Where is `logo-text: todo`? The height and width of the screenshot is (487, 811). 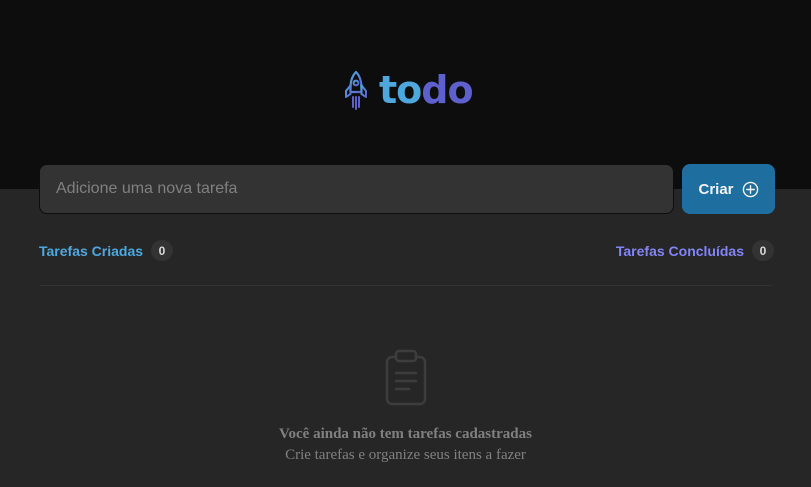
logo-text: todo is located at coordinates (426, 90).